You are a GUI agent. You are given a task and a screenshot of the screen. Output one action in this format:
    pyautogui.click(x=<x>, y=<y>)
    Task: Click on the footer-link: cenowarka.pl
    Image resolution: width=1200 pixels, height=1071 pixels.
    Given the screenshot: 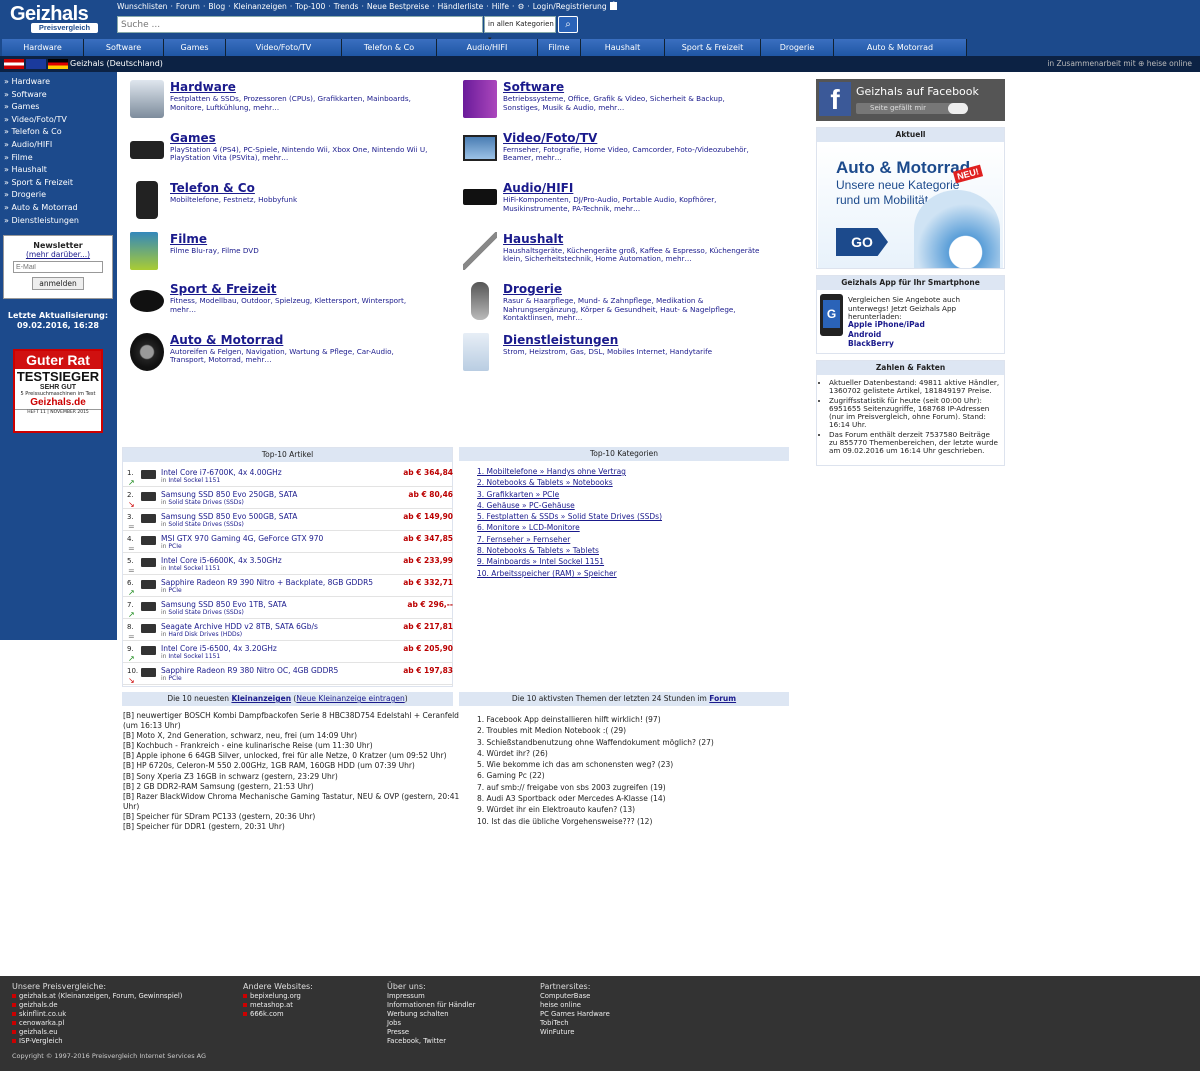 What is the action you would take?
    pyautogui.click(x=41, y=1023)
    